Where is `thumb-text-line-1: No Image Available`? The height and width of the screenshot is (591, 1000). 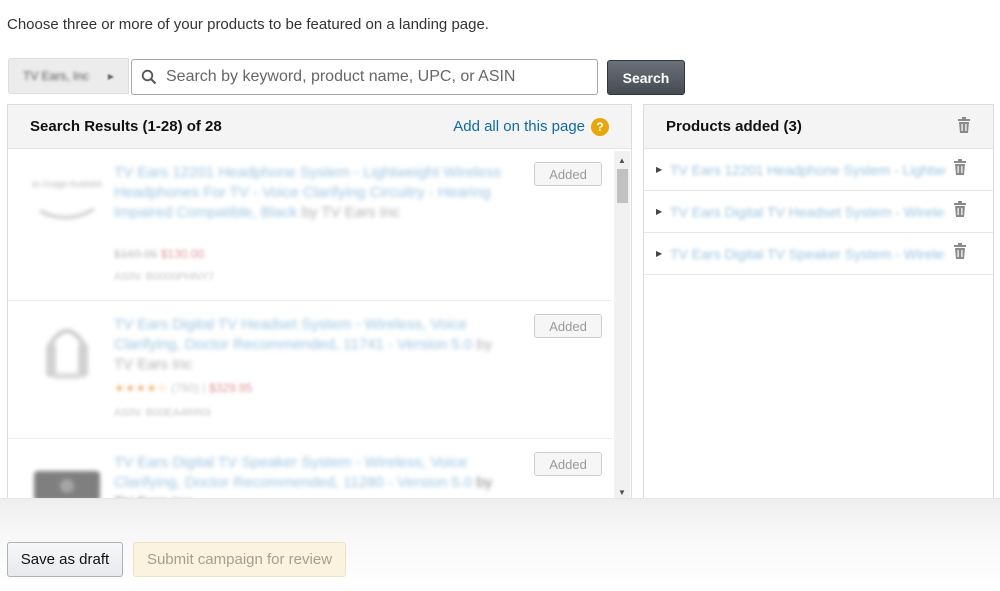 thumb-text-line-1: No Image Available is located at coordinates (67, 184).